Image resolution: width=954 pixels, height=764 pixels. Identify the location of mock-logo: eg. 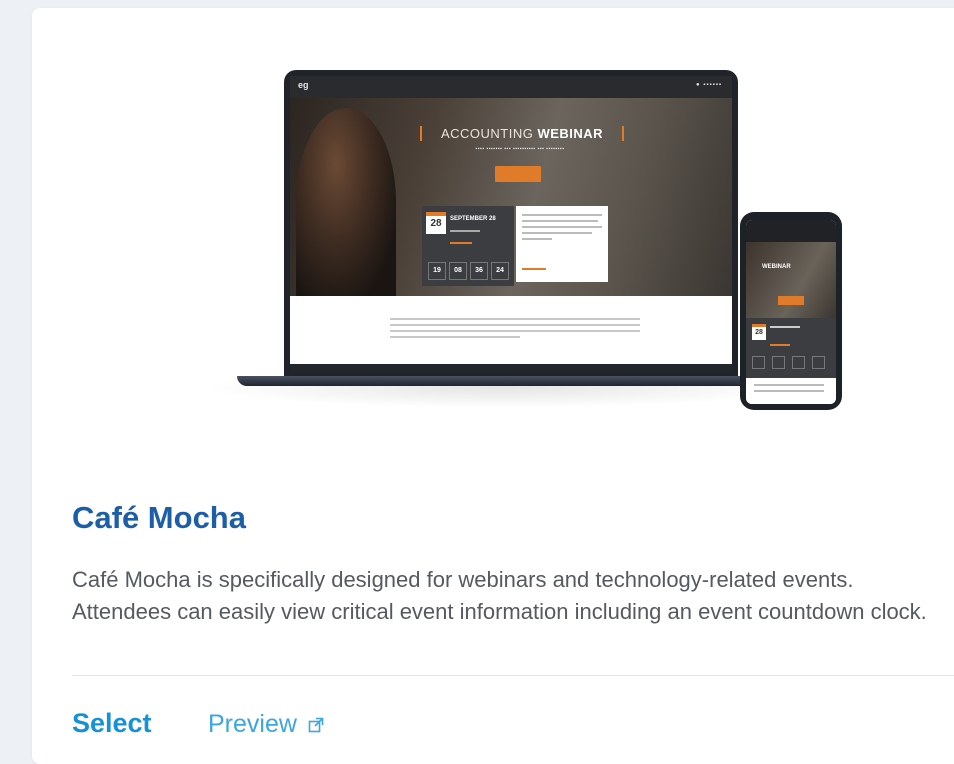
(303, 85).